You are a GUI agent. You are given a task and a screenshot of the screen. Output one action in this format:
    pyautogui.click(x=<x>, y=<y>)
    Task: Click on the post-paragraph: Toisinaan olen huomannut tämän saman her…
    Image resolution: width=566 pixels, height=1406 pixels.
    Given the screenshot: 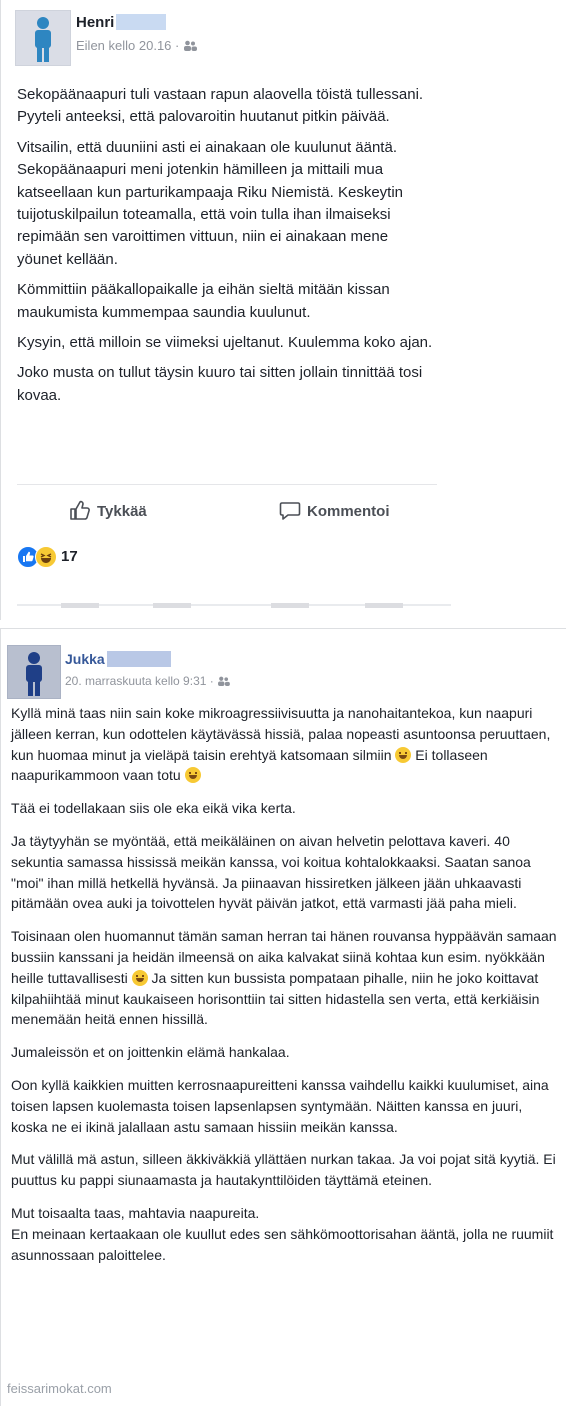 What is the action you would take?
    pyautogui.click(x=285, y=978)
    